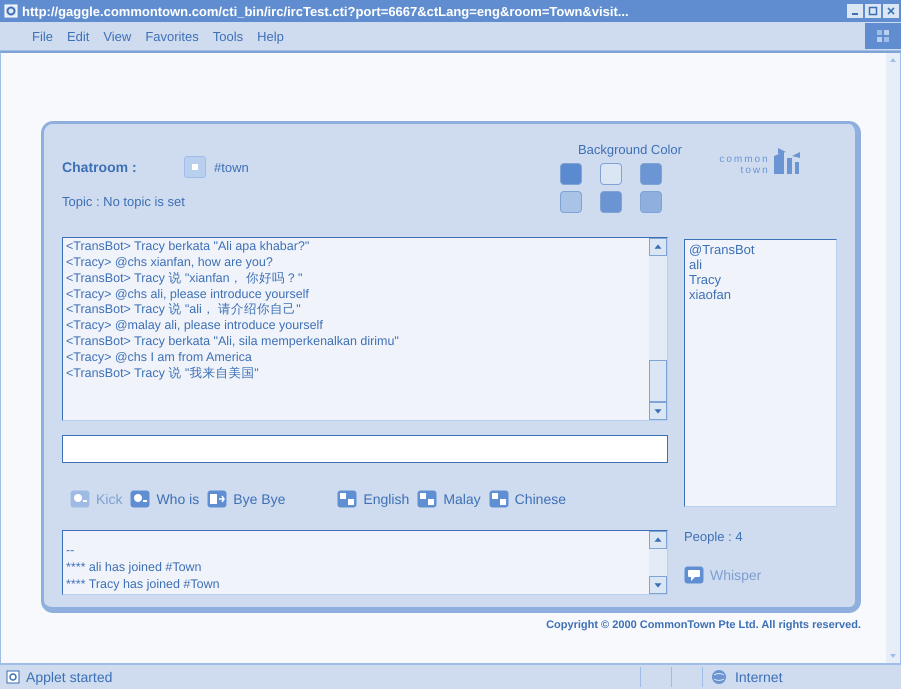 This screenshot has width=901, height=689. Describe the element at coordinates (185, 278) in the screenshot. I see `chat-message: <TransBot> Tracy 说 "xianfan， 你好吗？"` at that location.